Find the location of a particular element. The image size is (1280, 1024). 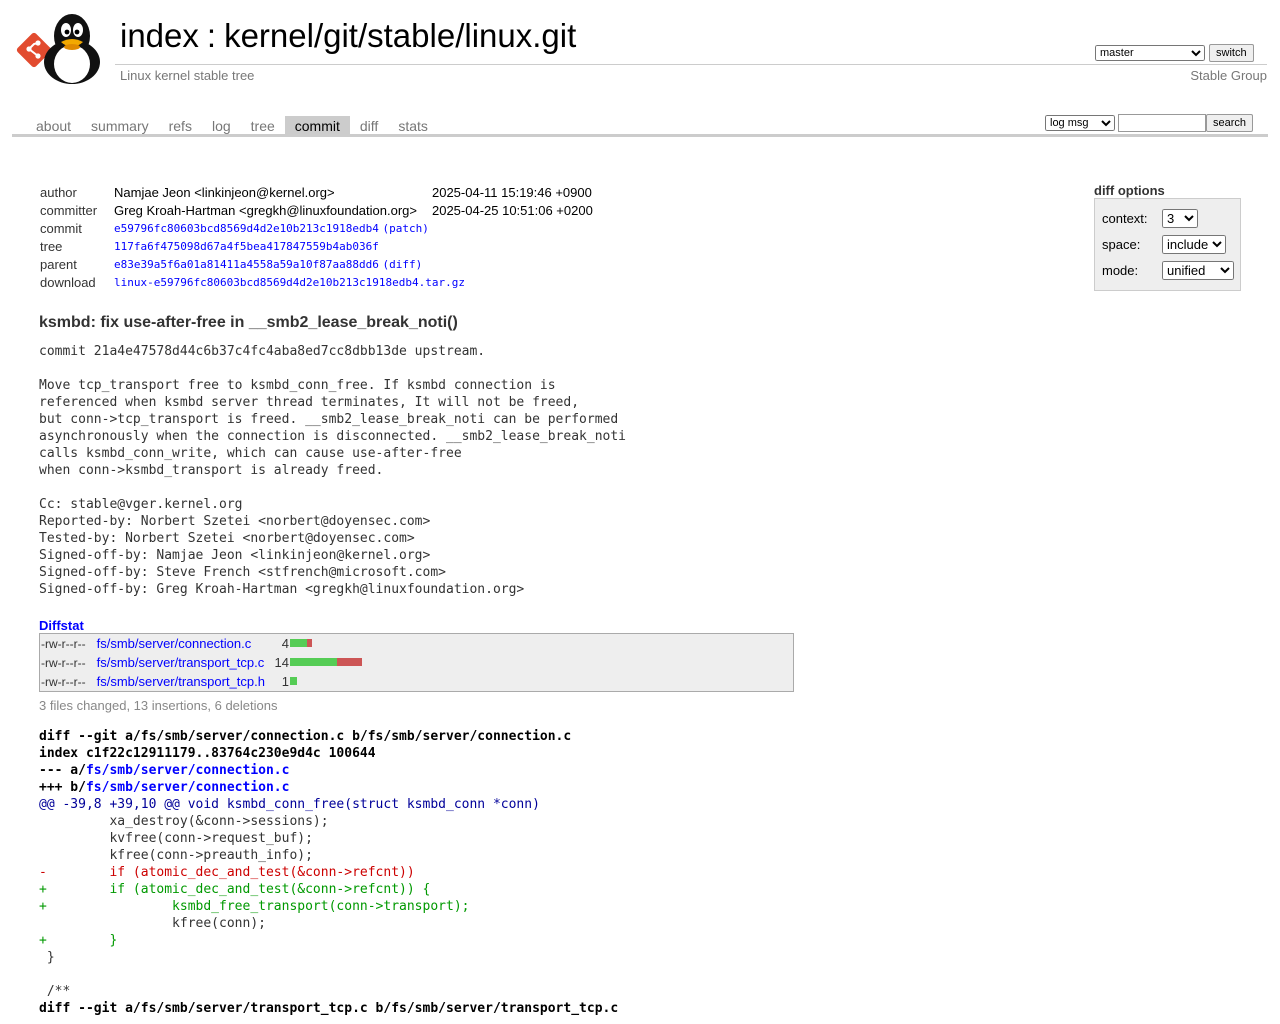

tab-tree: tree is located at coordinates (263, 125).